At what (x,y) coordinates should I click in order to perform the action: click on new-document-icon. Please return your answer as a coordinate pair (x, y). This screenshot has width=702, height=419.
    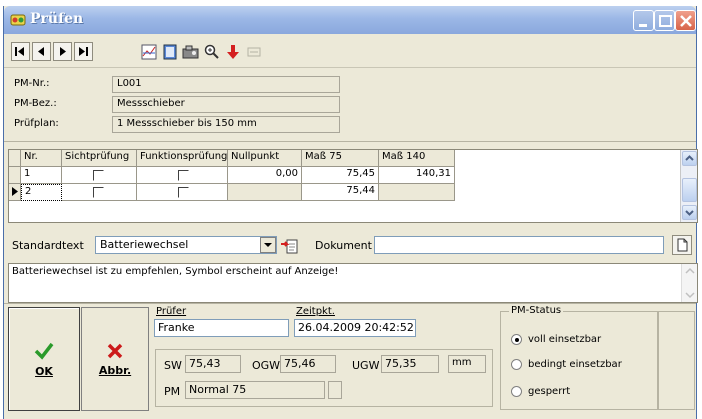
    Looking at the image, I should click on (682, 245).